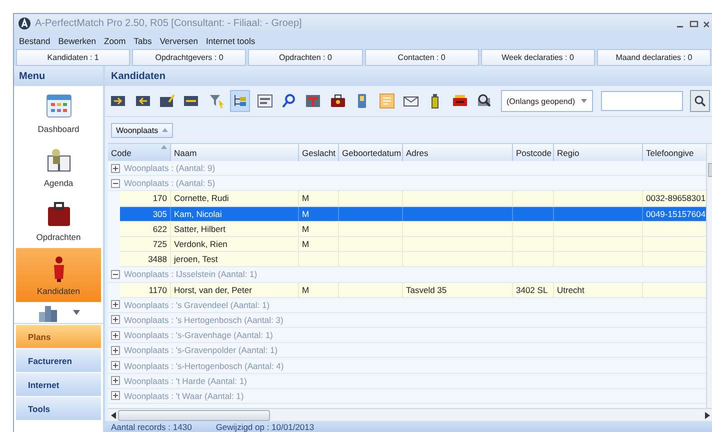 The image size is (712, 432). What do you see at coordinates (204, 365) in the screenshot?
I see `group-row-label: Woonplaats : 's-Hertogenbosch (Aantal: 4)` at bounding box center [204, 365].